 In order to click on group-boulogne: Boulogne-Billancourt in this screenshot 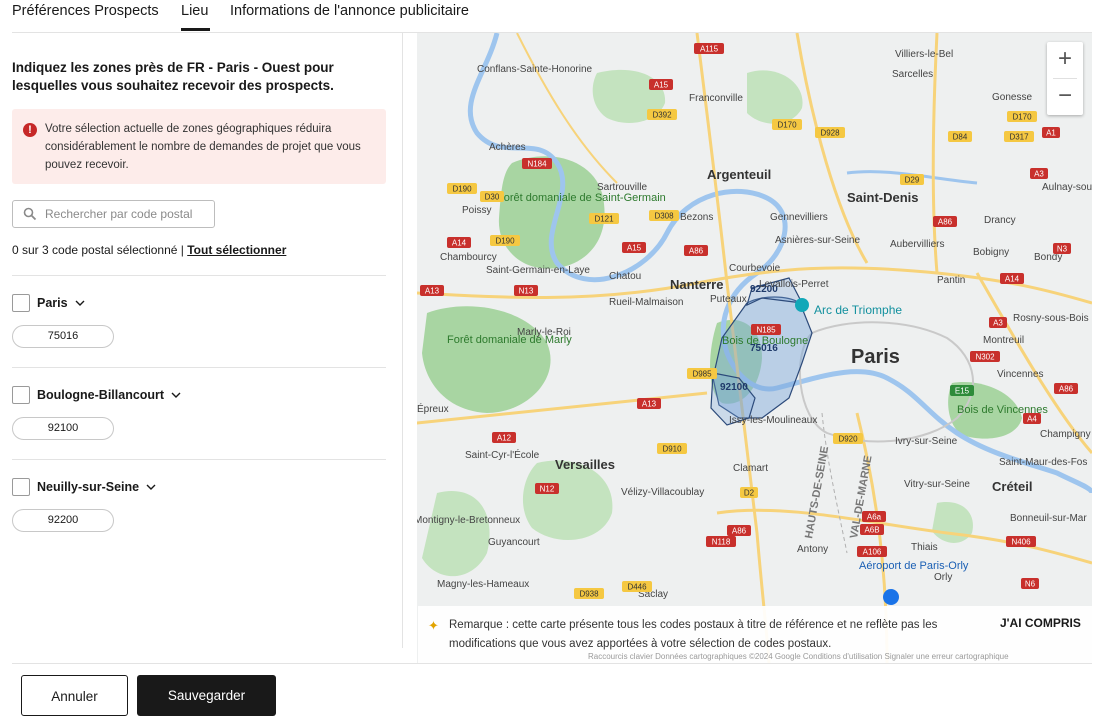, I will do `click(96, 395)`.